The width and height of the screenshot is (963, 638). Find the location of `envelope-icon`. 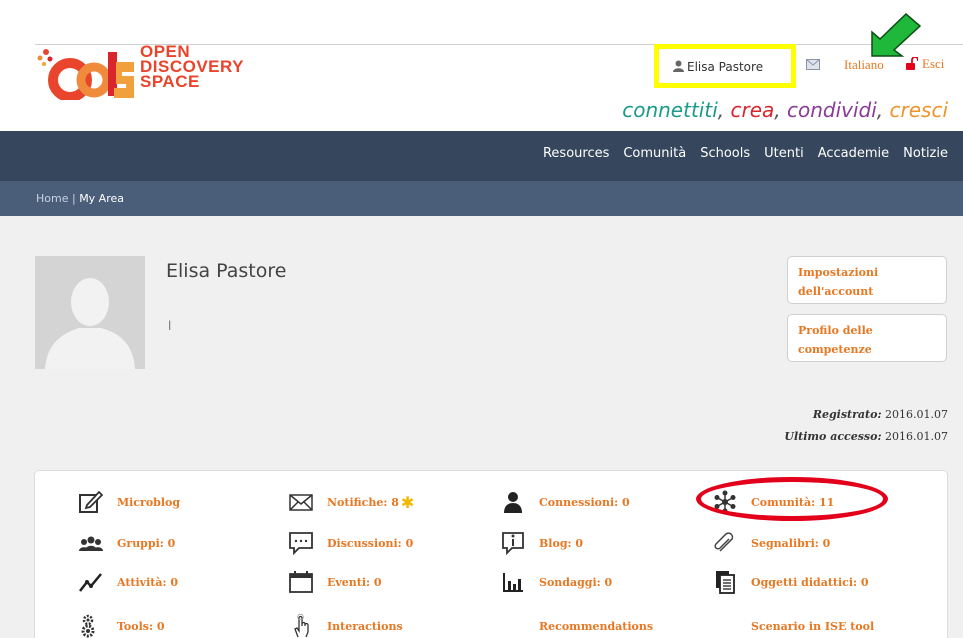

envelope-icon is located at coordinates (301, 502).